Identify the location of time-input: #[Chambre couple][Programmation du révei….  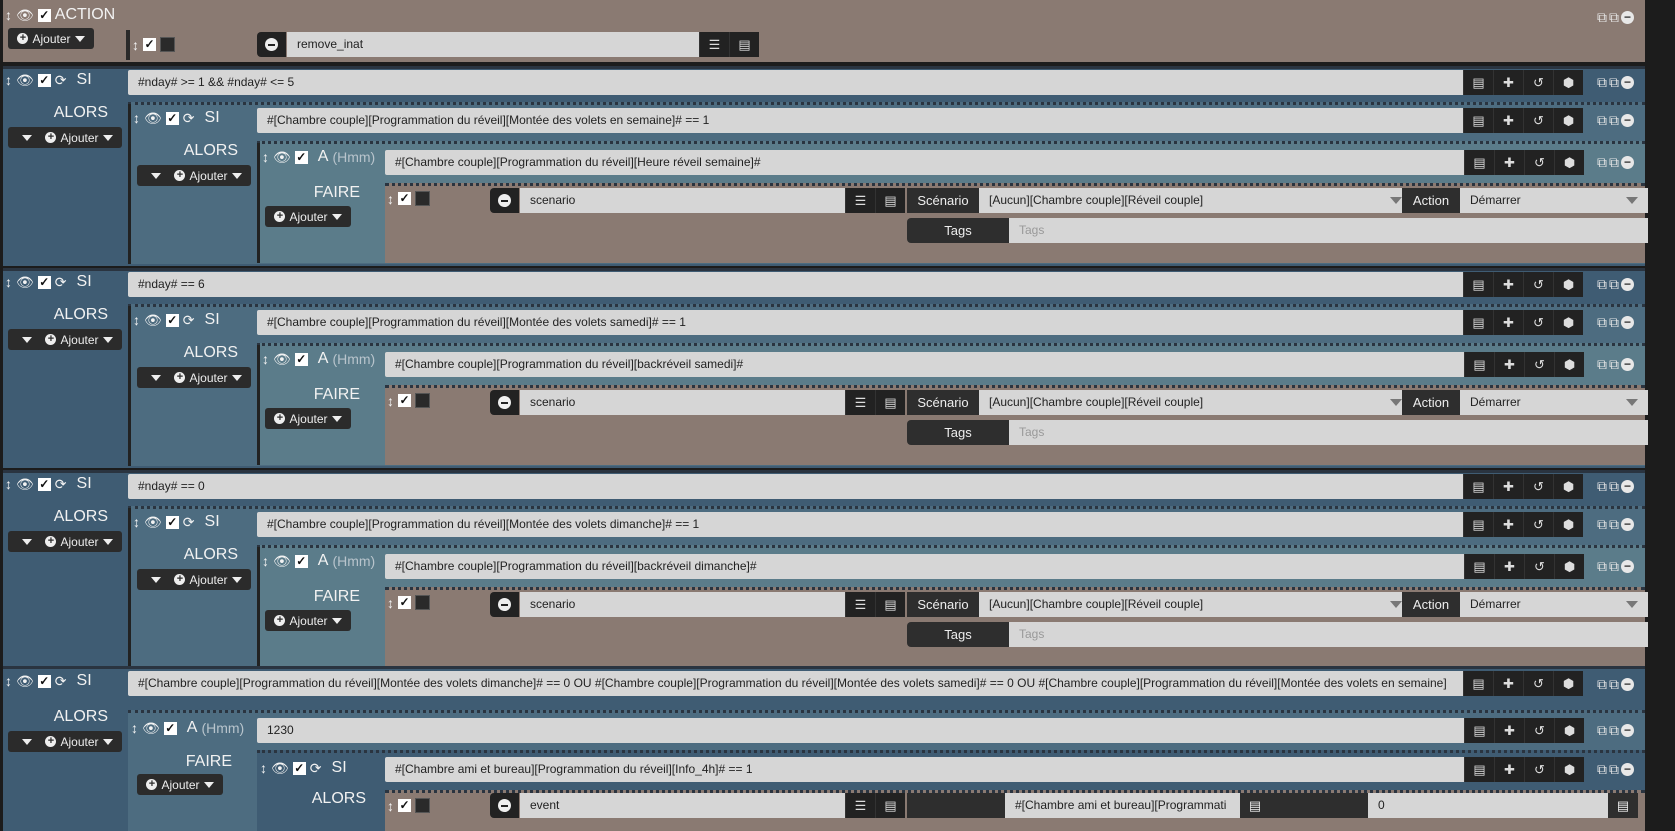
(929, 162).